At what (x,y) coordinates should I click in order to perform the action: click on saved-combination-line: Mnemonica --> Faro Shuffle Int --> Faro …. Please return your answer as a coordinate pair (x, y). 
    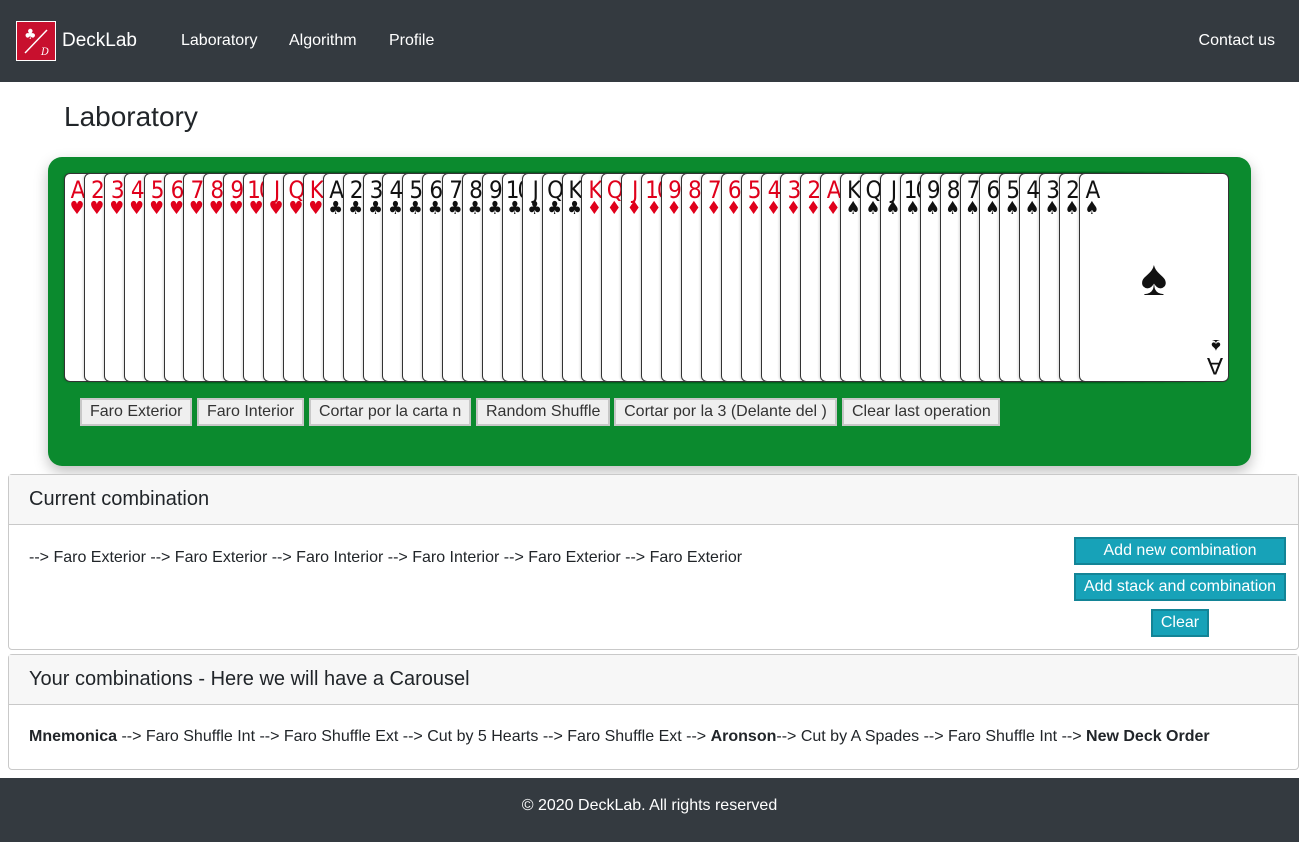
    Looking at the image, I should click on (619, 737).